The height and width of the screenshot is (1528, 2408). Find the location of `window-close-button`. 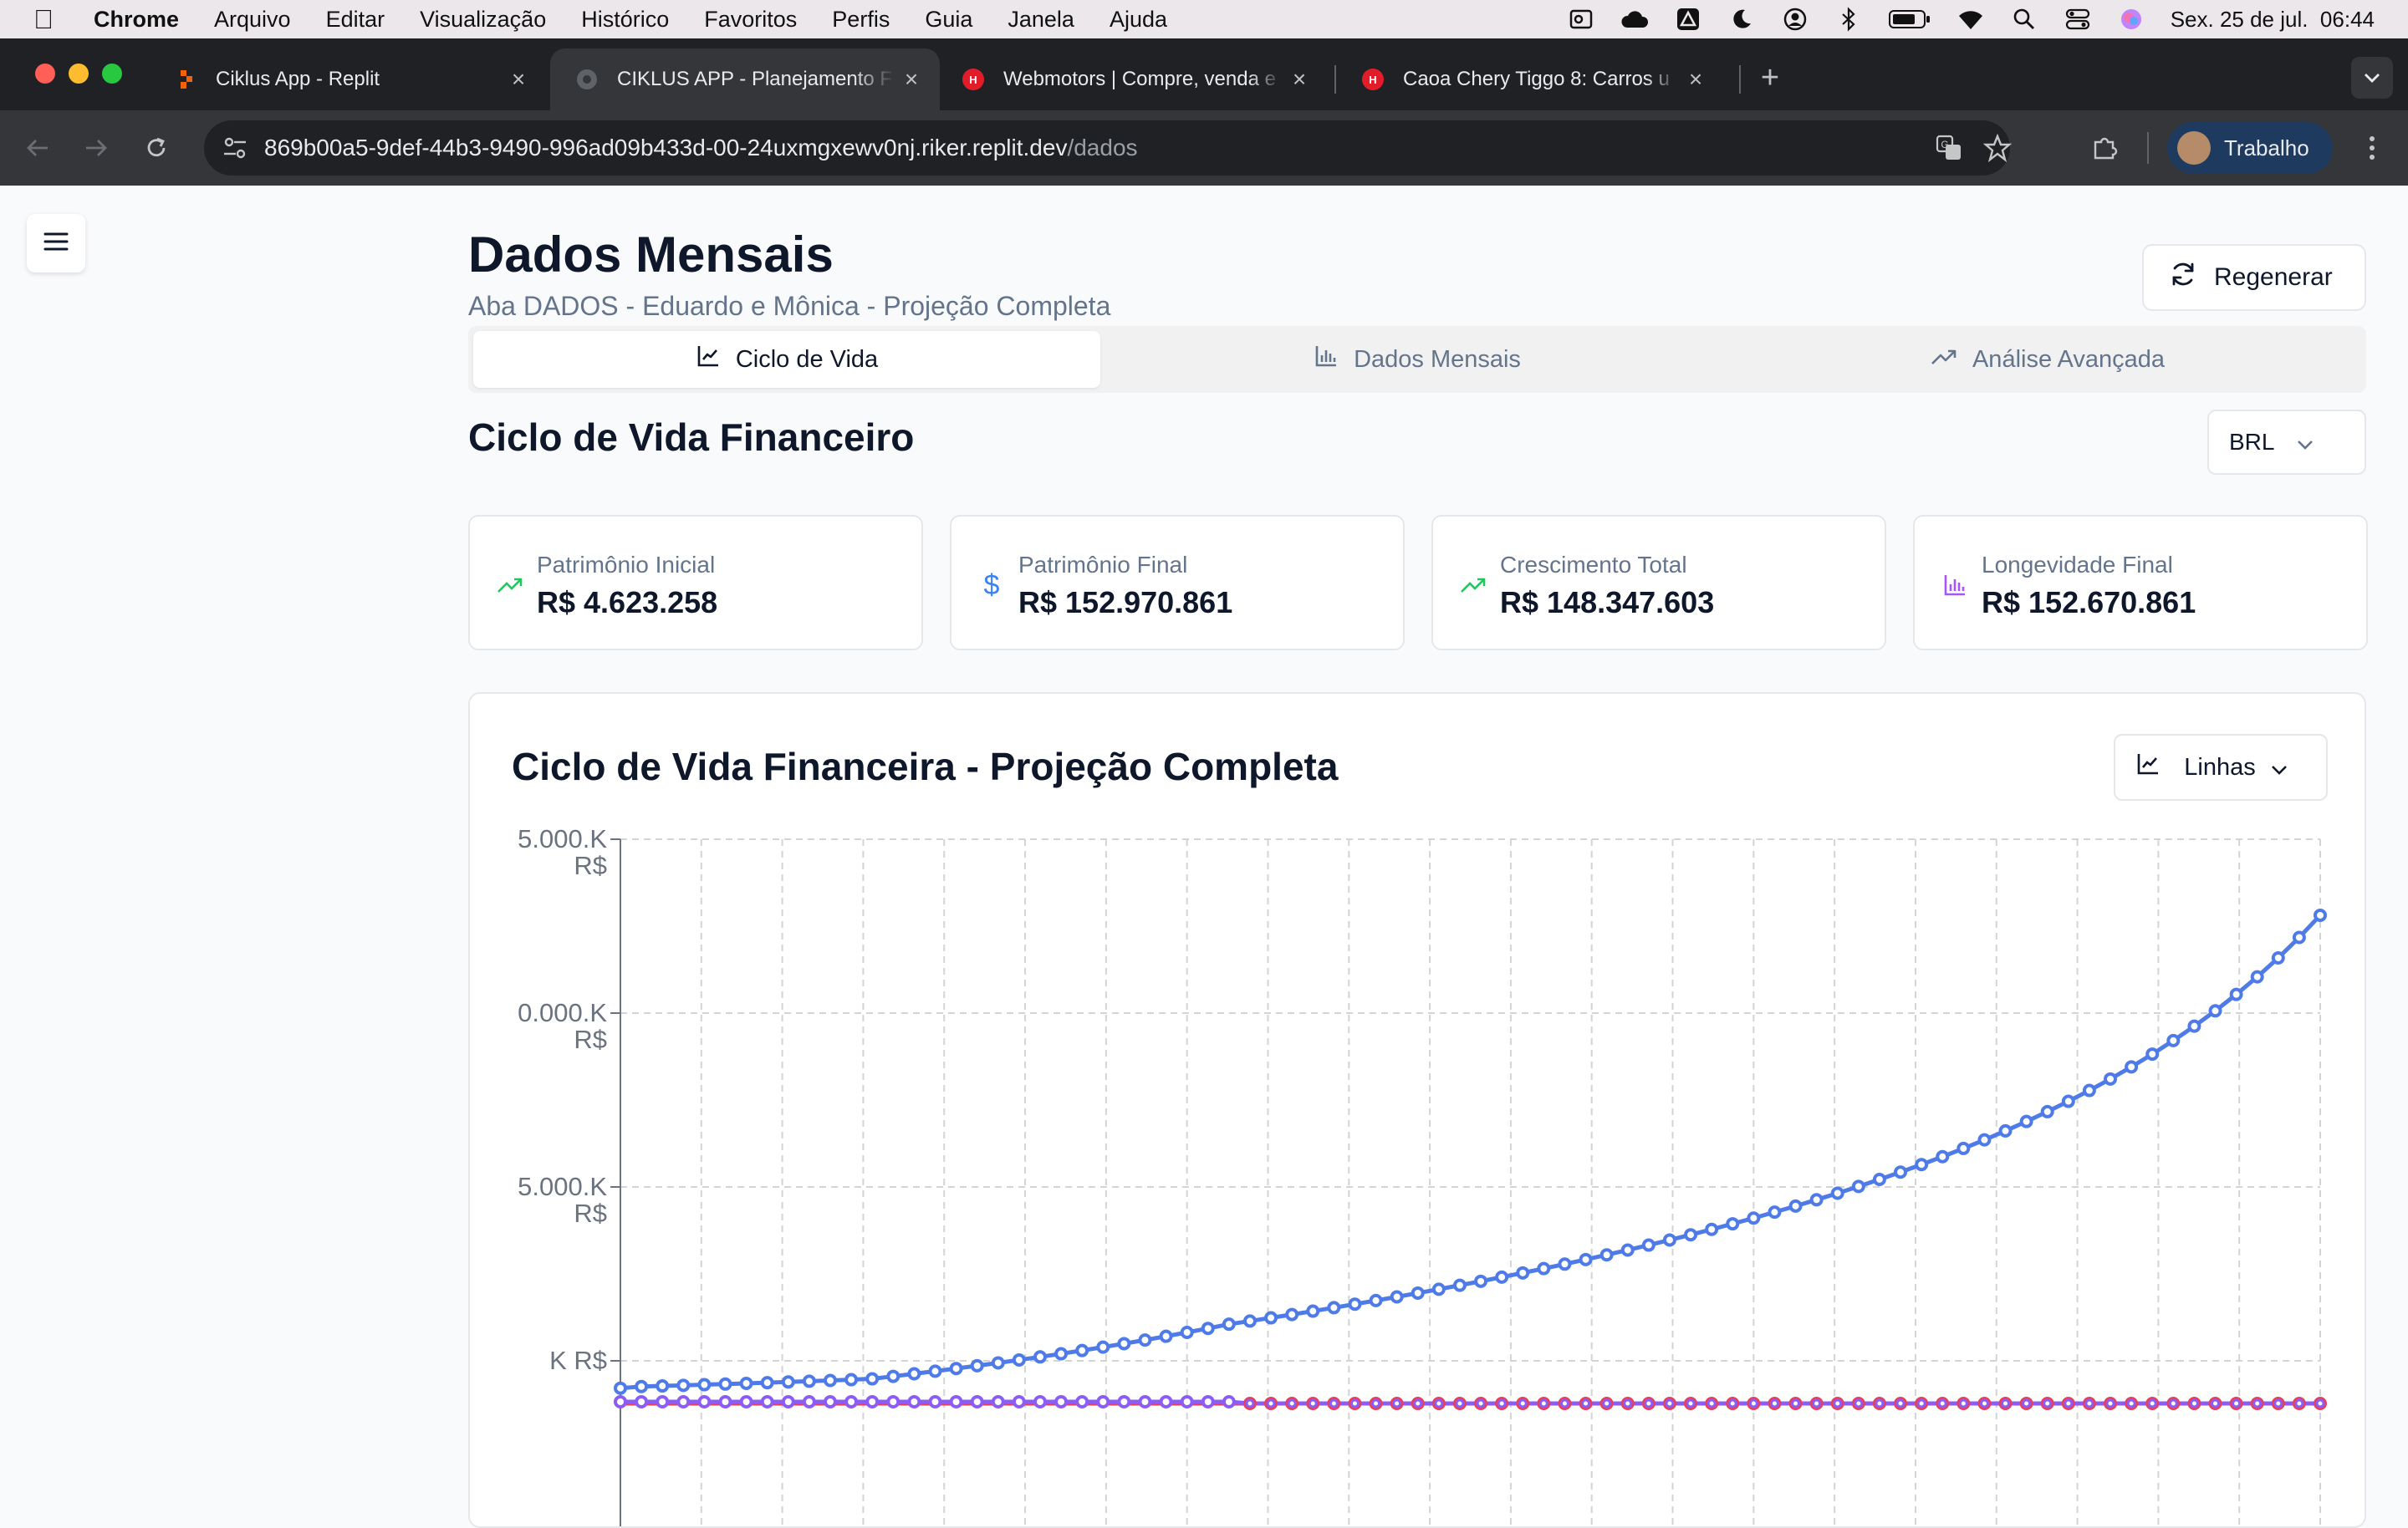

window-close-button is located at coordinates (45, 74).